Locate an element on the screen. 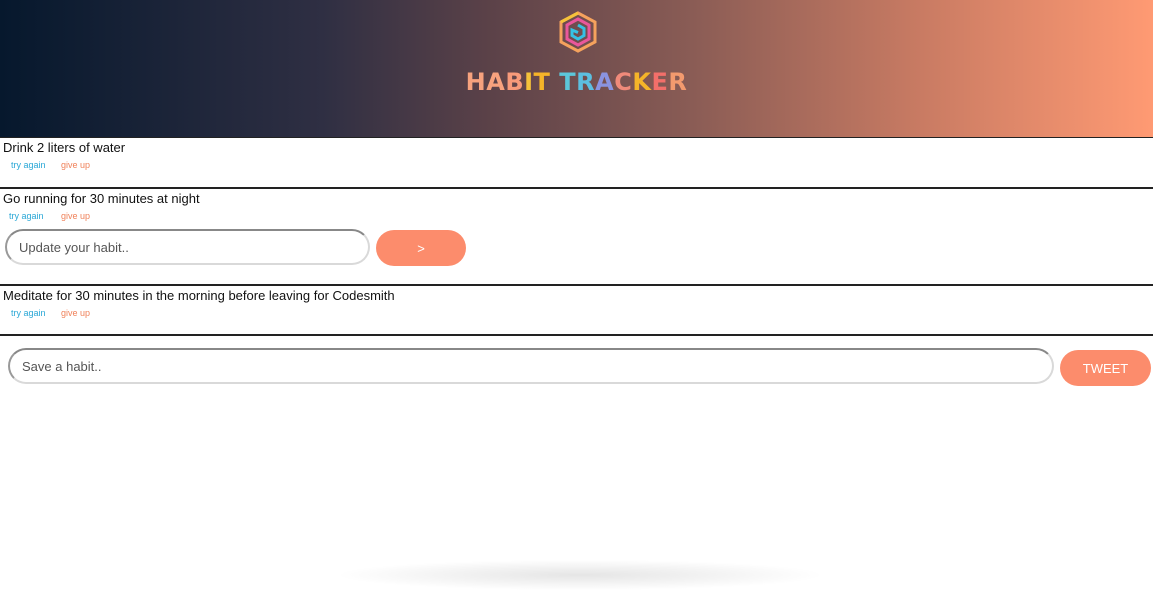 Image resolution: width=1153 pixels, height=590 pixels. title-letter: C is located at coordinates (623, 82).